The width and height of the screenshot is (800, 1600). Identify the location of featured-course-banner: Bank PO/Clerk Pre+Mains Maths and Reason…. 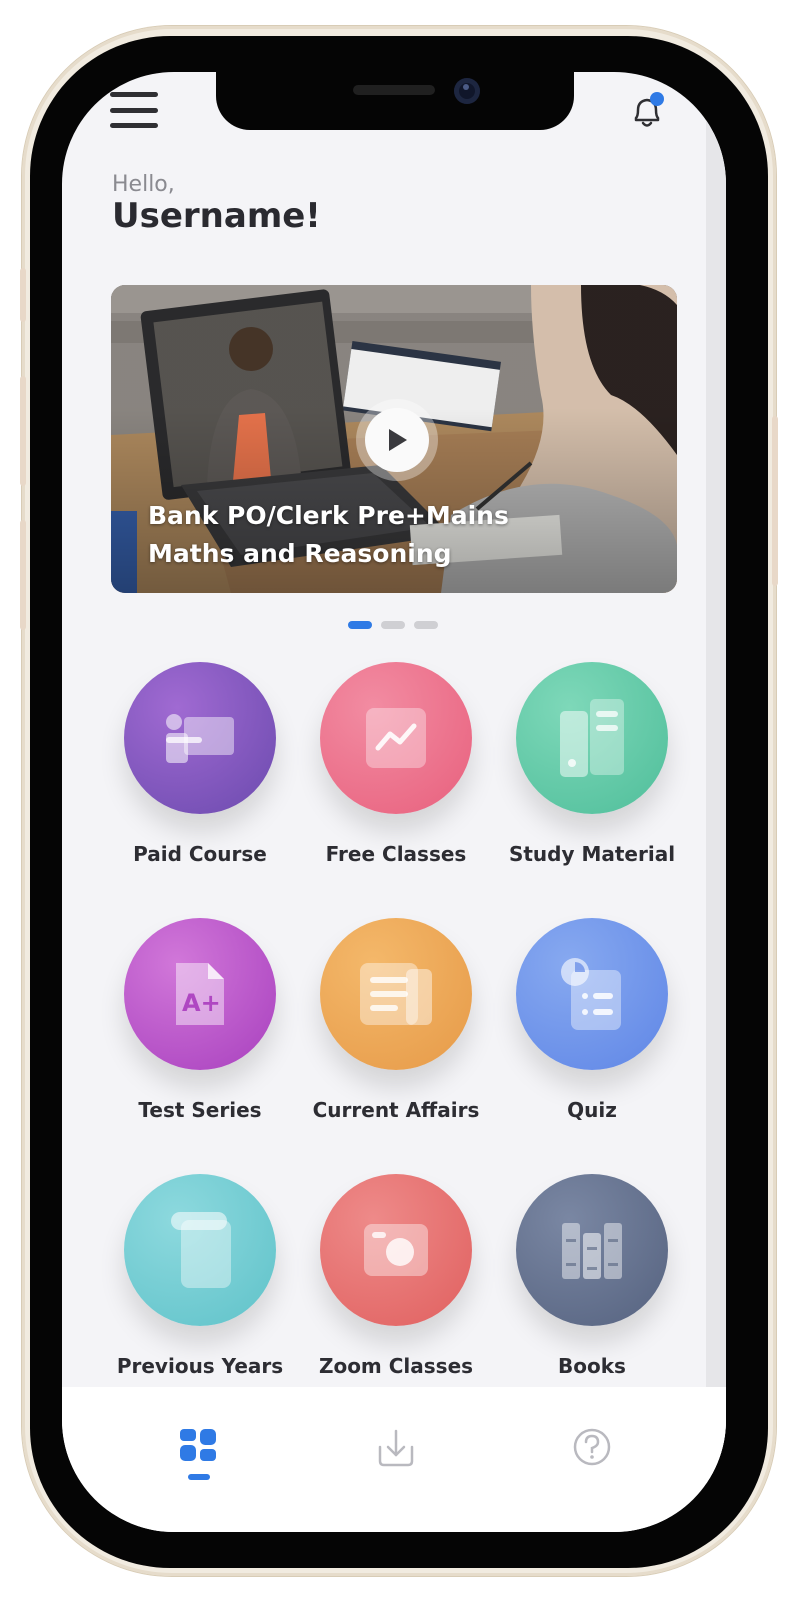
(394, 439).